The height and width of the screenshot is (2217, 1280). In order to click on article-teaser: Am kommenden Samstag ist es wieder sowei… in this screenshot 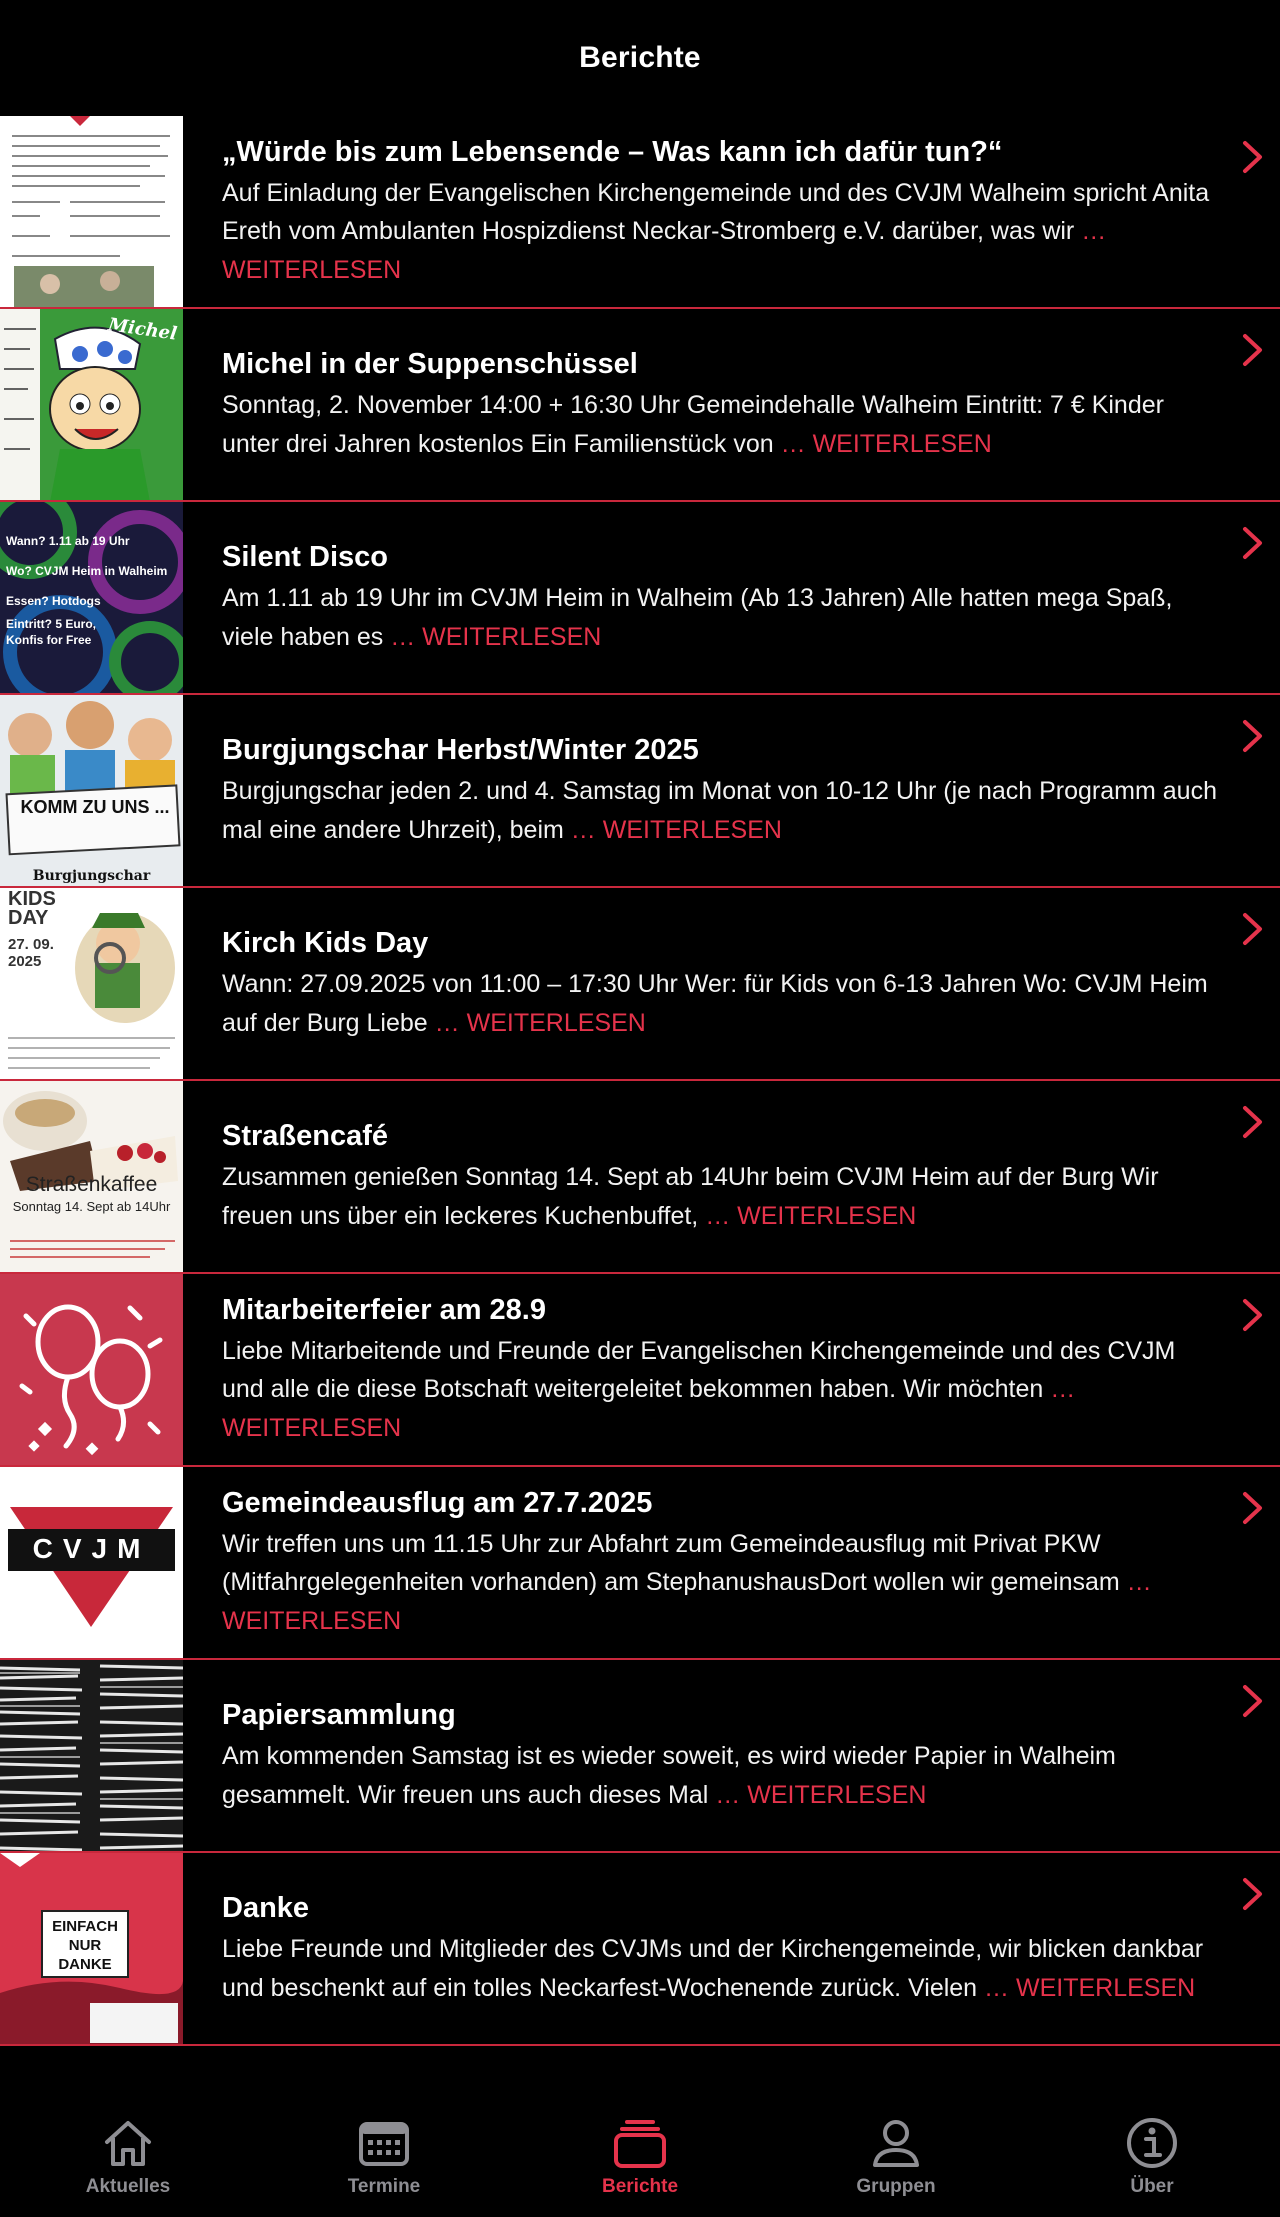, I will do `click(669, 1775)`.